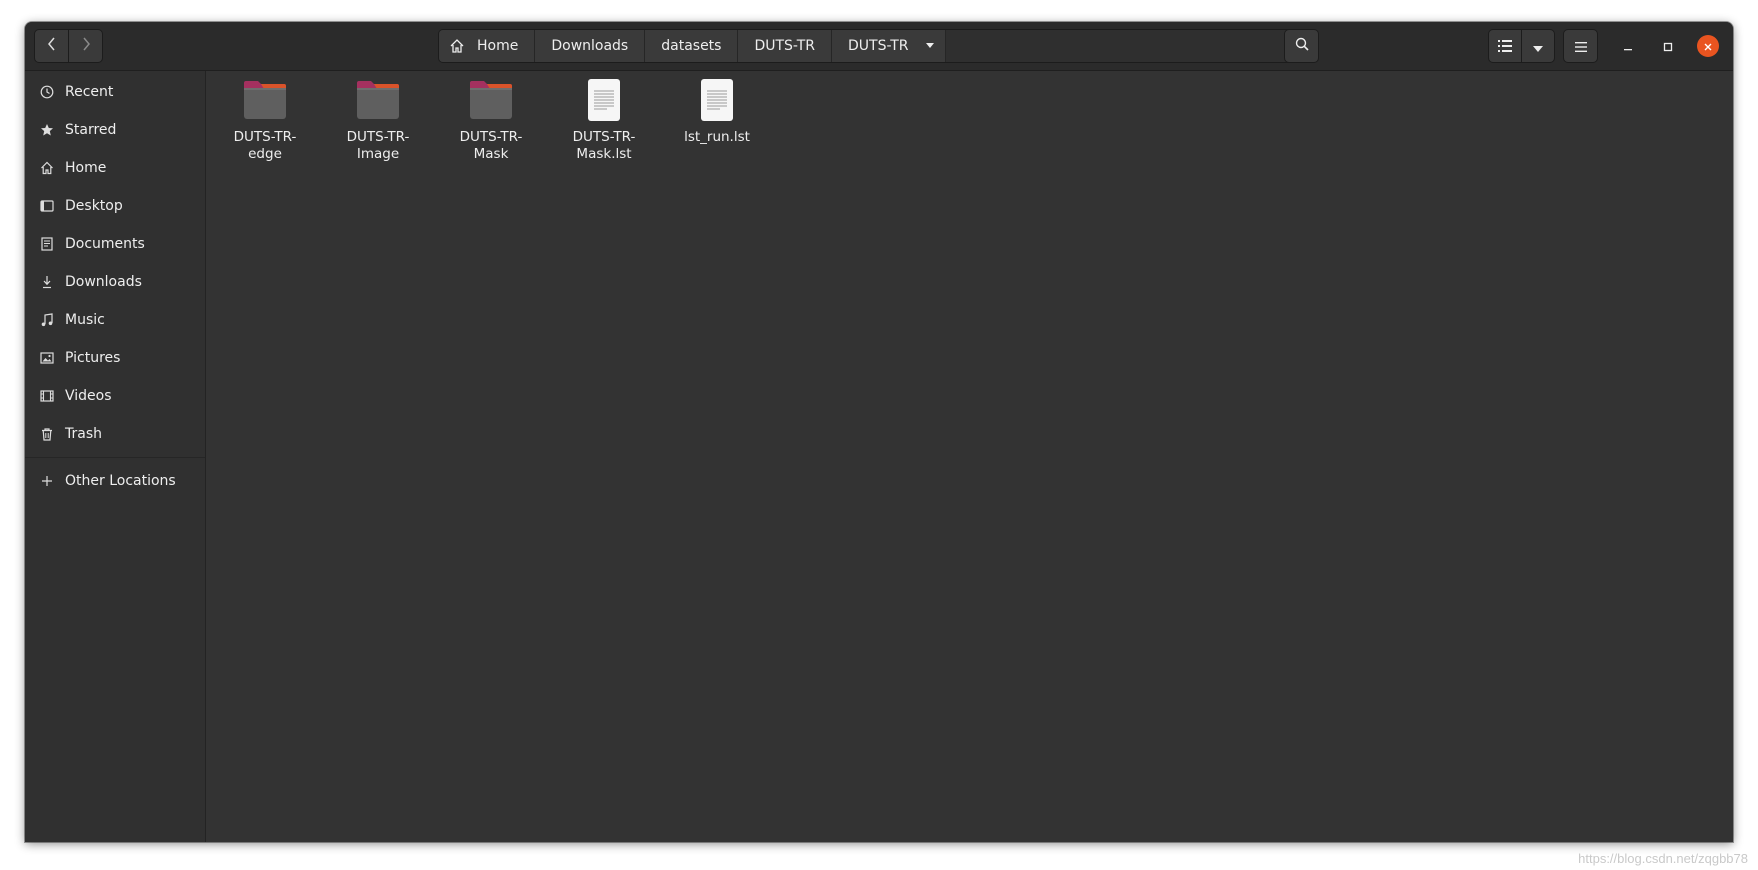  I want to click on sidebar-item-videos: Videos, so click(115, 396).